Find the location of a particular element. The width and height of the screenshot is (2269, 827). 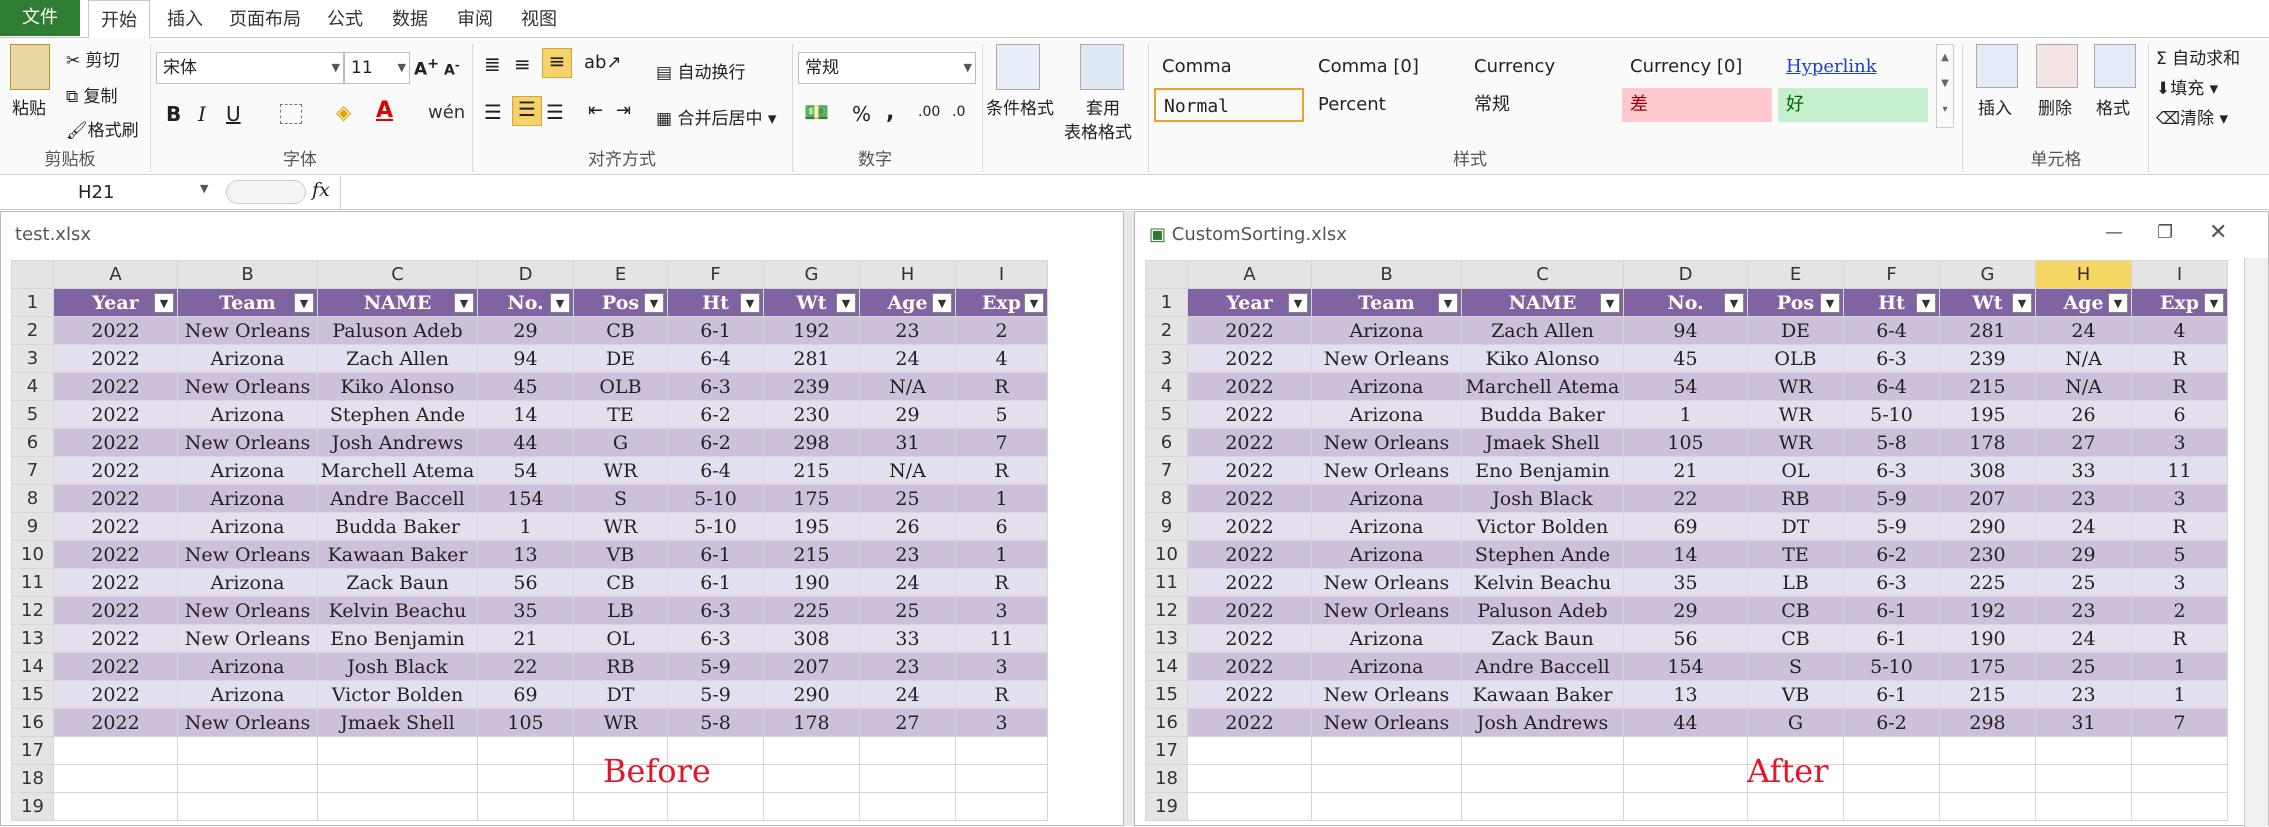

table-cell: G is located at coordinates (620, 442).